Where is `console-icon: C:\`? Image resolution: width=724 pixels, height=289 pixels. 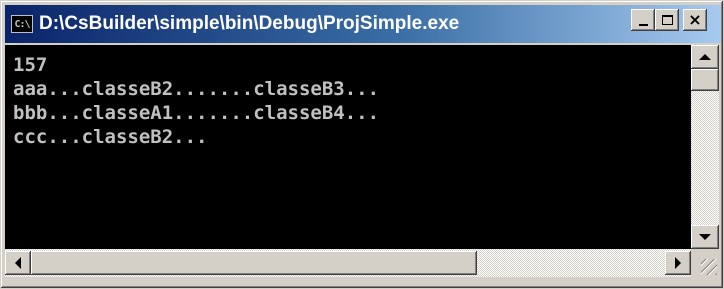 console-icon: C:\ is located at coordinates (22, 24).